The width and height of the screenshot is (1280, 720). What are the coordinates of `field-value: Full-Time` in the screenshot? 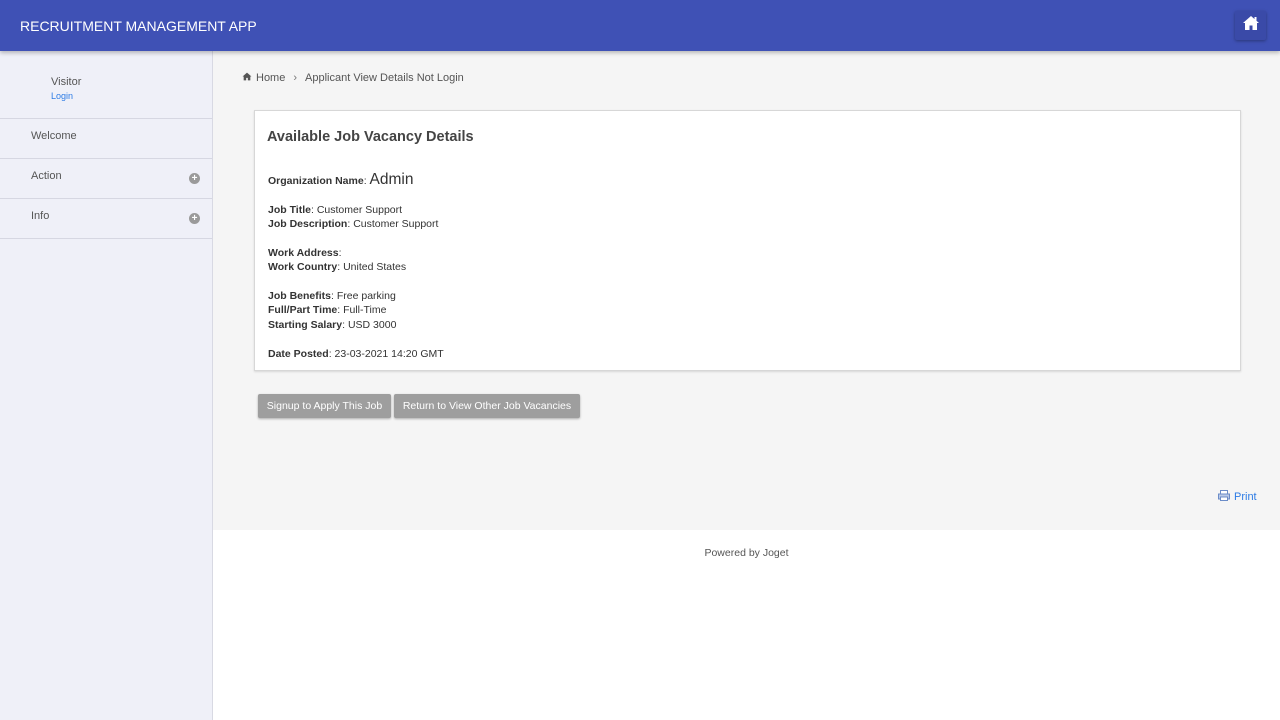 It's located at (365, 310).